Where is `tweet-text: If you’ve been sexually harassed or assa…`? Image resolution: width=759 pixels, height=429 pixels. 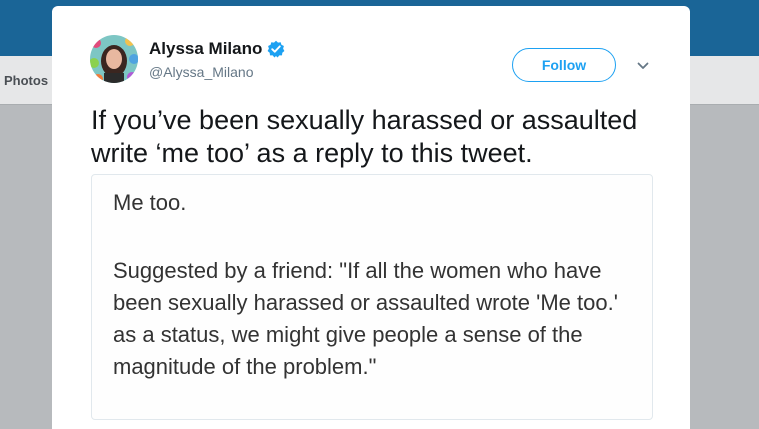
tweet-text: If you’ve been sexually harassed or assa… is located at coordinates (364, 136).